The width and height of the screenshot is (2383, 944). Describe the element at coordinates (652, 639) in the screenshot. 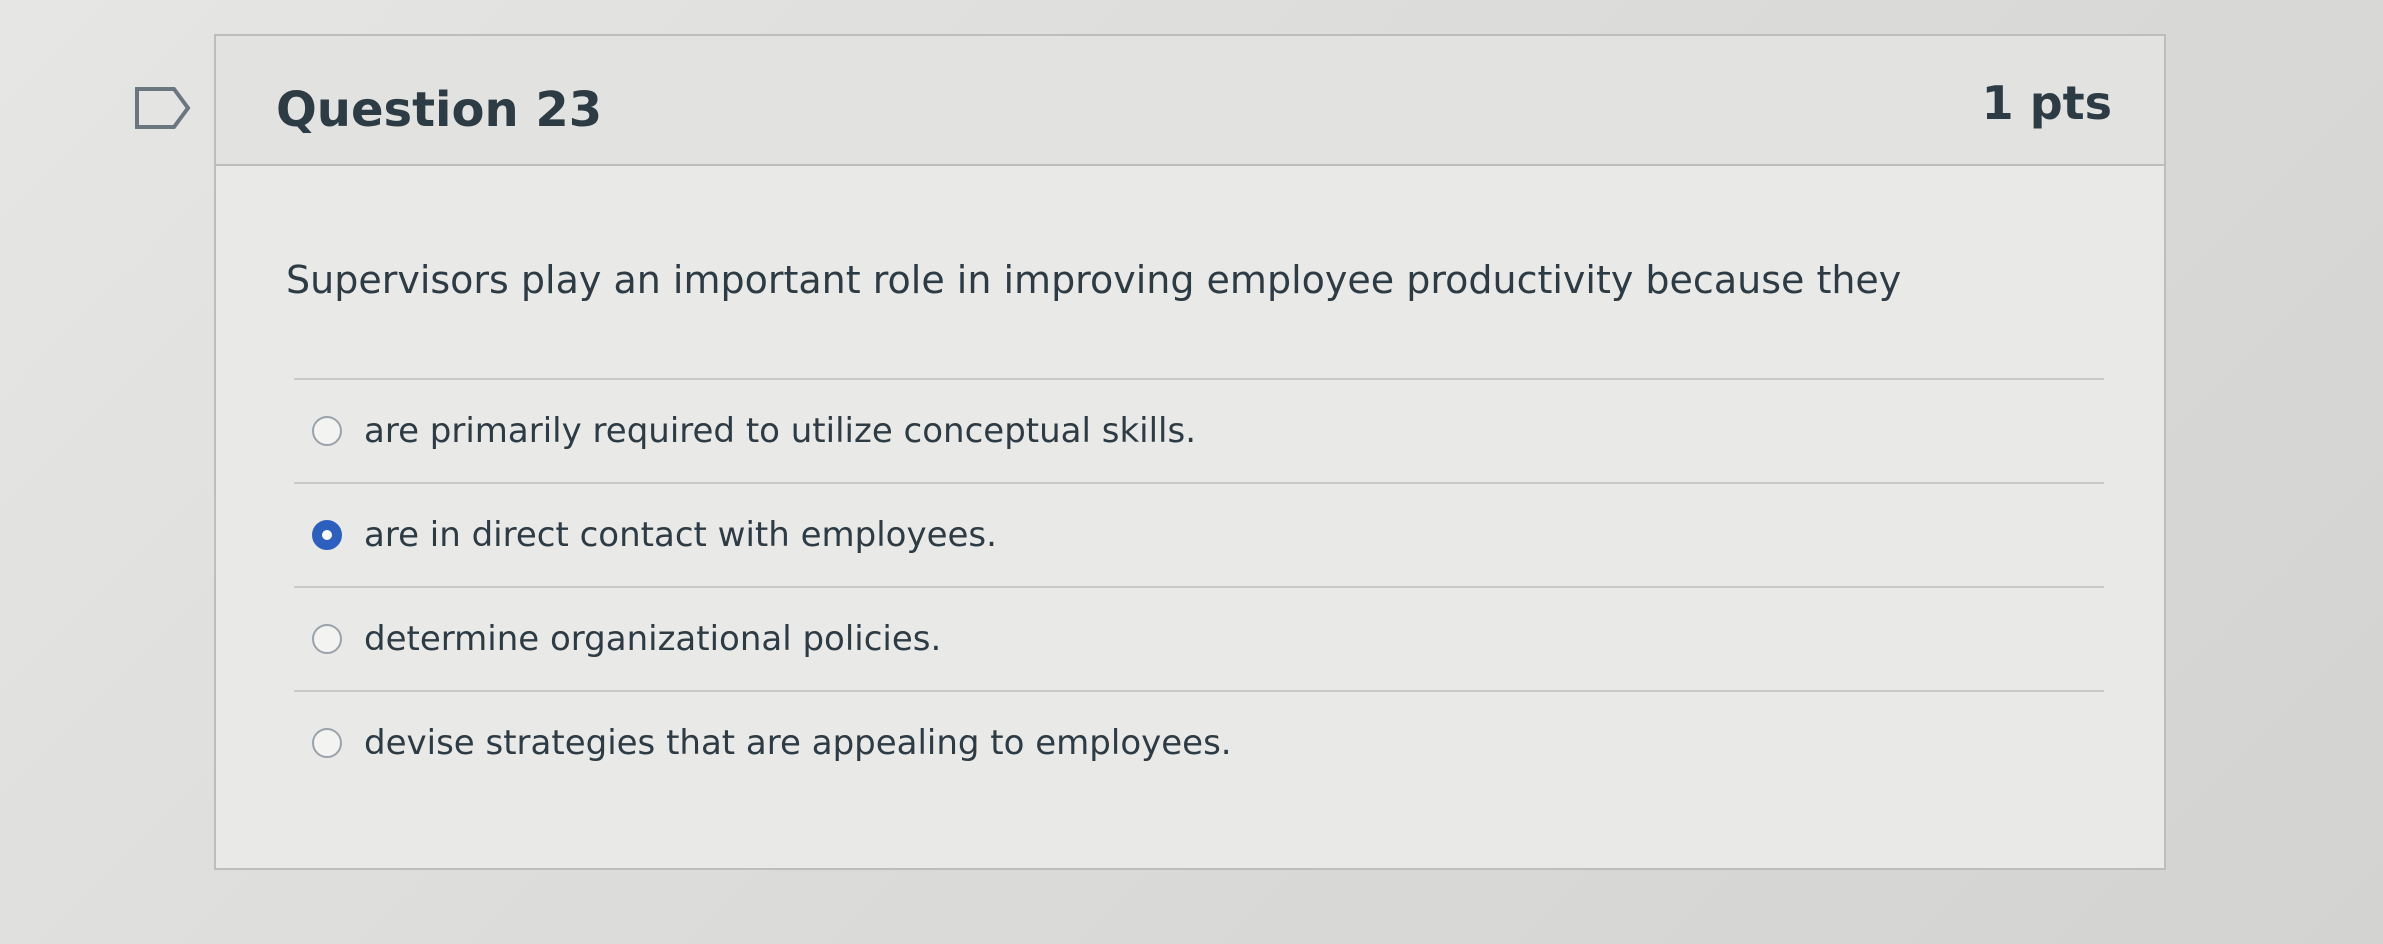

I see `answer-label: determine organizational policies.` at that location.